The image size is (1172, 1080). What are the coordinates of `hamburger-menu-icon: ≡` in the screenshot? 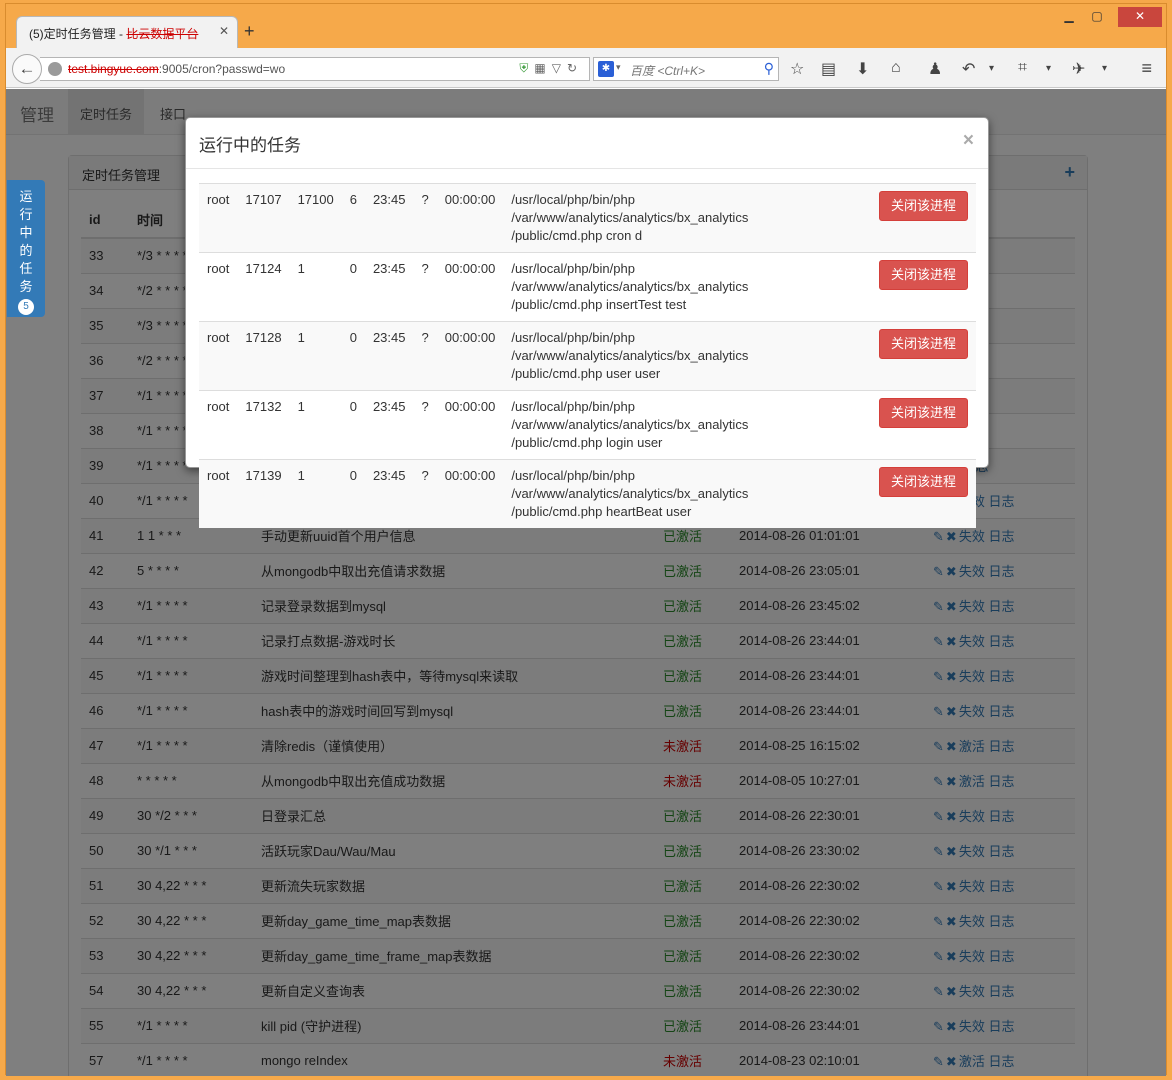 It's located at (1146, 68).